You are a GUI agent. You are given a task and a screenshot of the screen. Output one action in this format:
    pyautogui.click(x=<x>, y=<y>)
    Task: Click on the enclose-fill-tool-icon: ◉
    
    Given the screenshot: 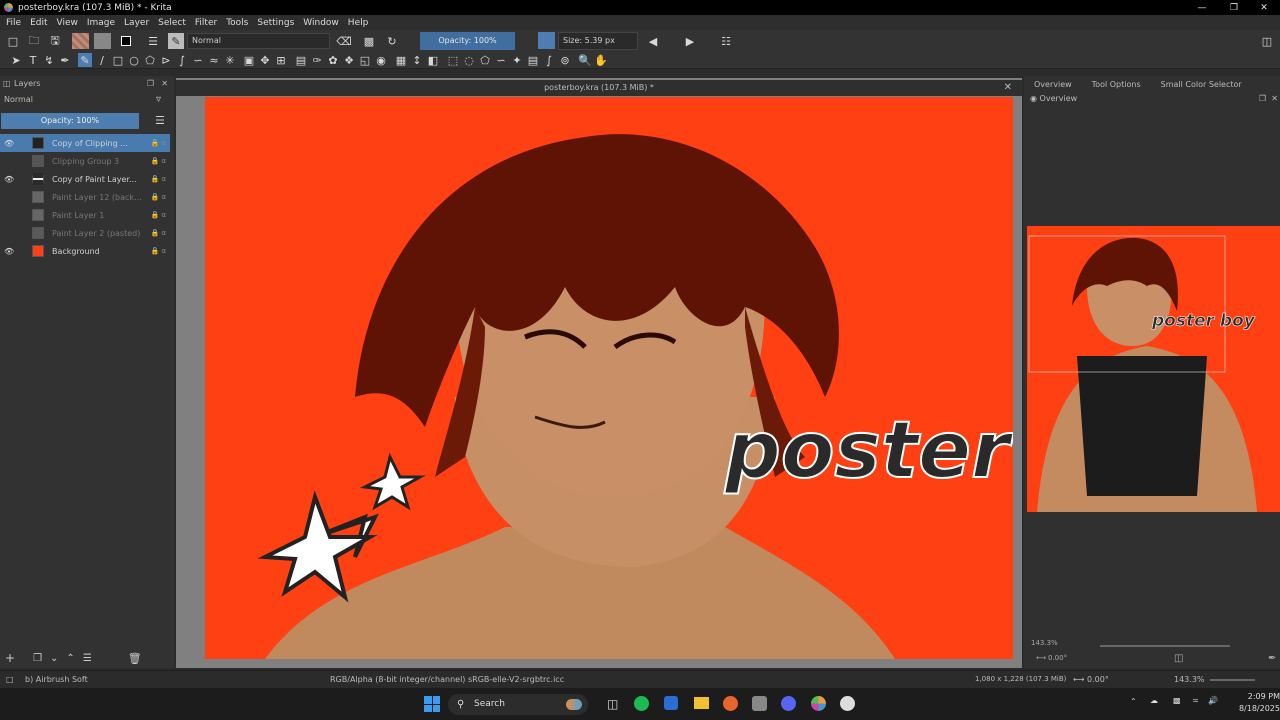 What is the action you would take?
    pyautogui.click(x=381, y=60)
    